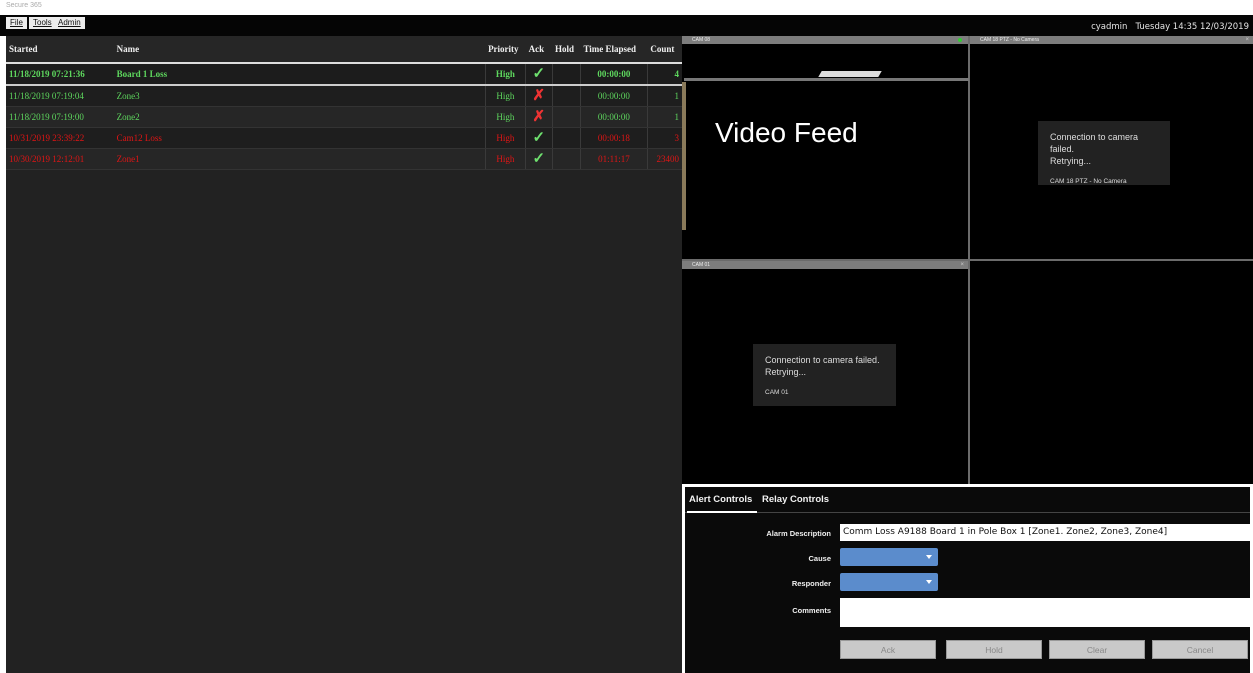 The height and width of the screenshot is (673, 1253). What do you see at coordinates (664, 138) in the screenshot?
I see `alarm-count: 3` at bounding box center [664, 138].